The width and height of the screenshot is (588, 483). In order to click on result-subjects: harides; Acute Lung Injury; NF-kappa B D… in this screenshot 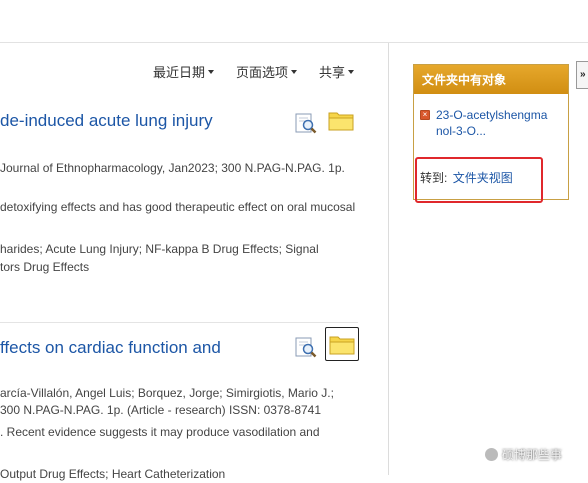, I will do `click(159, 249)`.